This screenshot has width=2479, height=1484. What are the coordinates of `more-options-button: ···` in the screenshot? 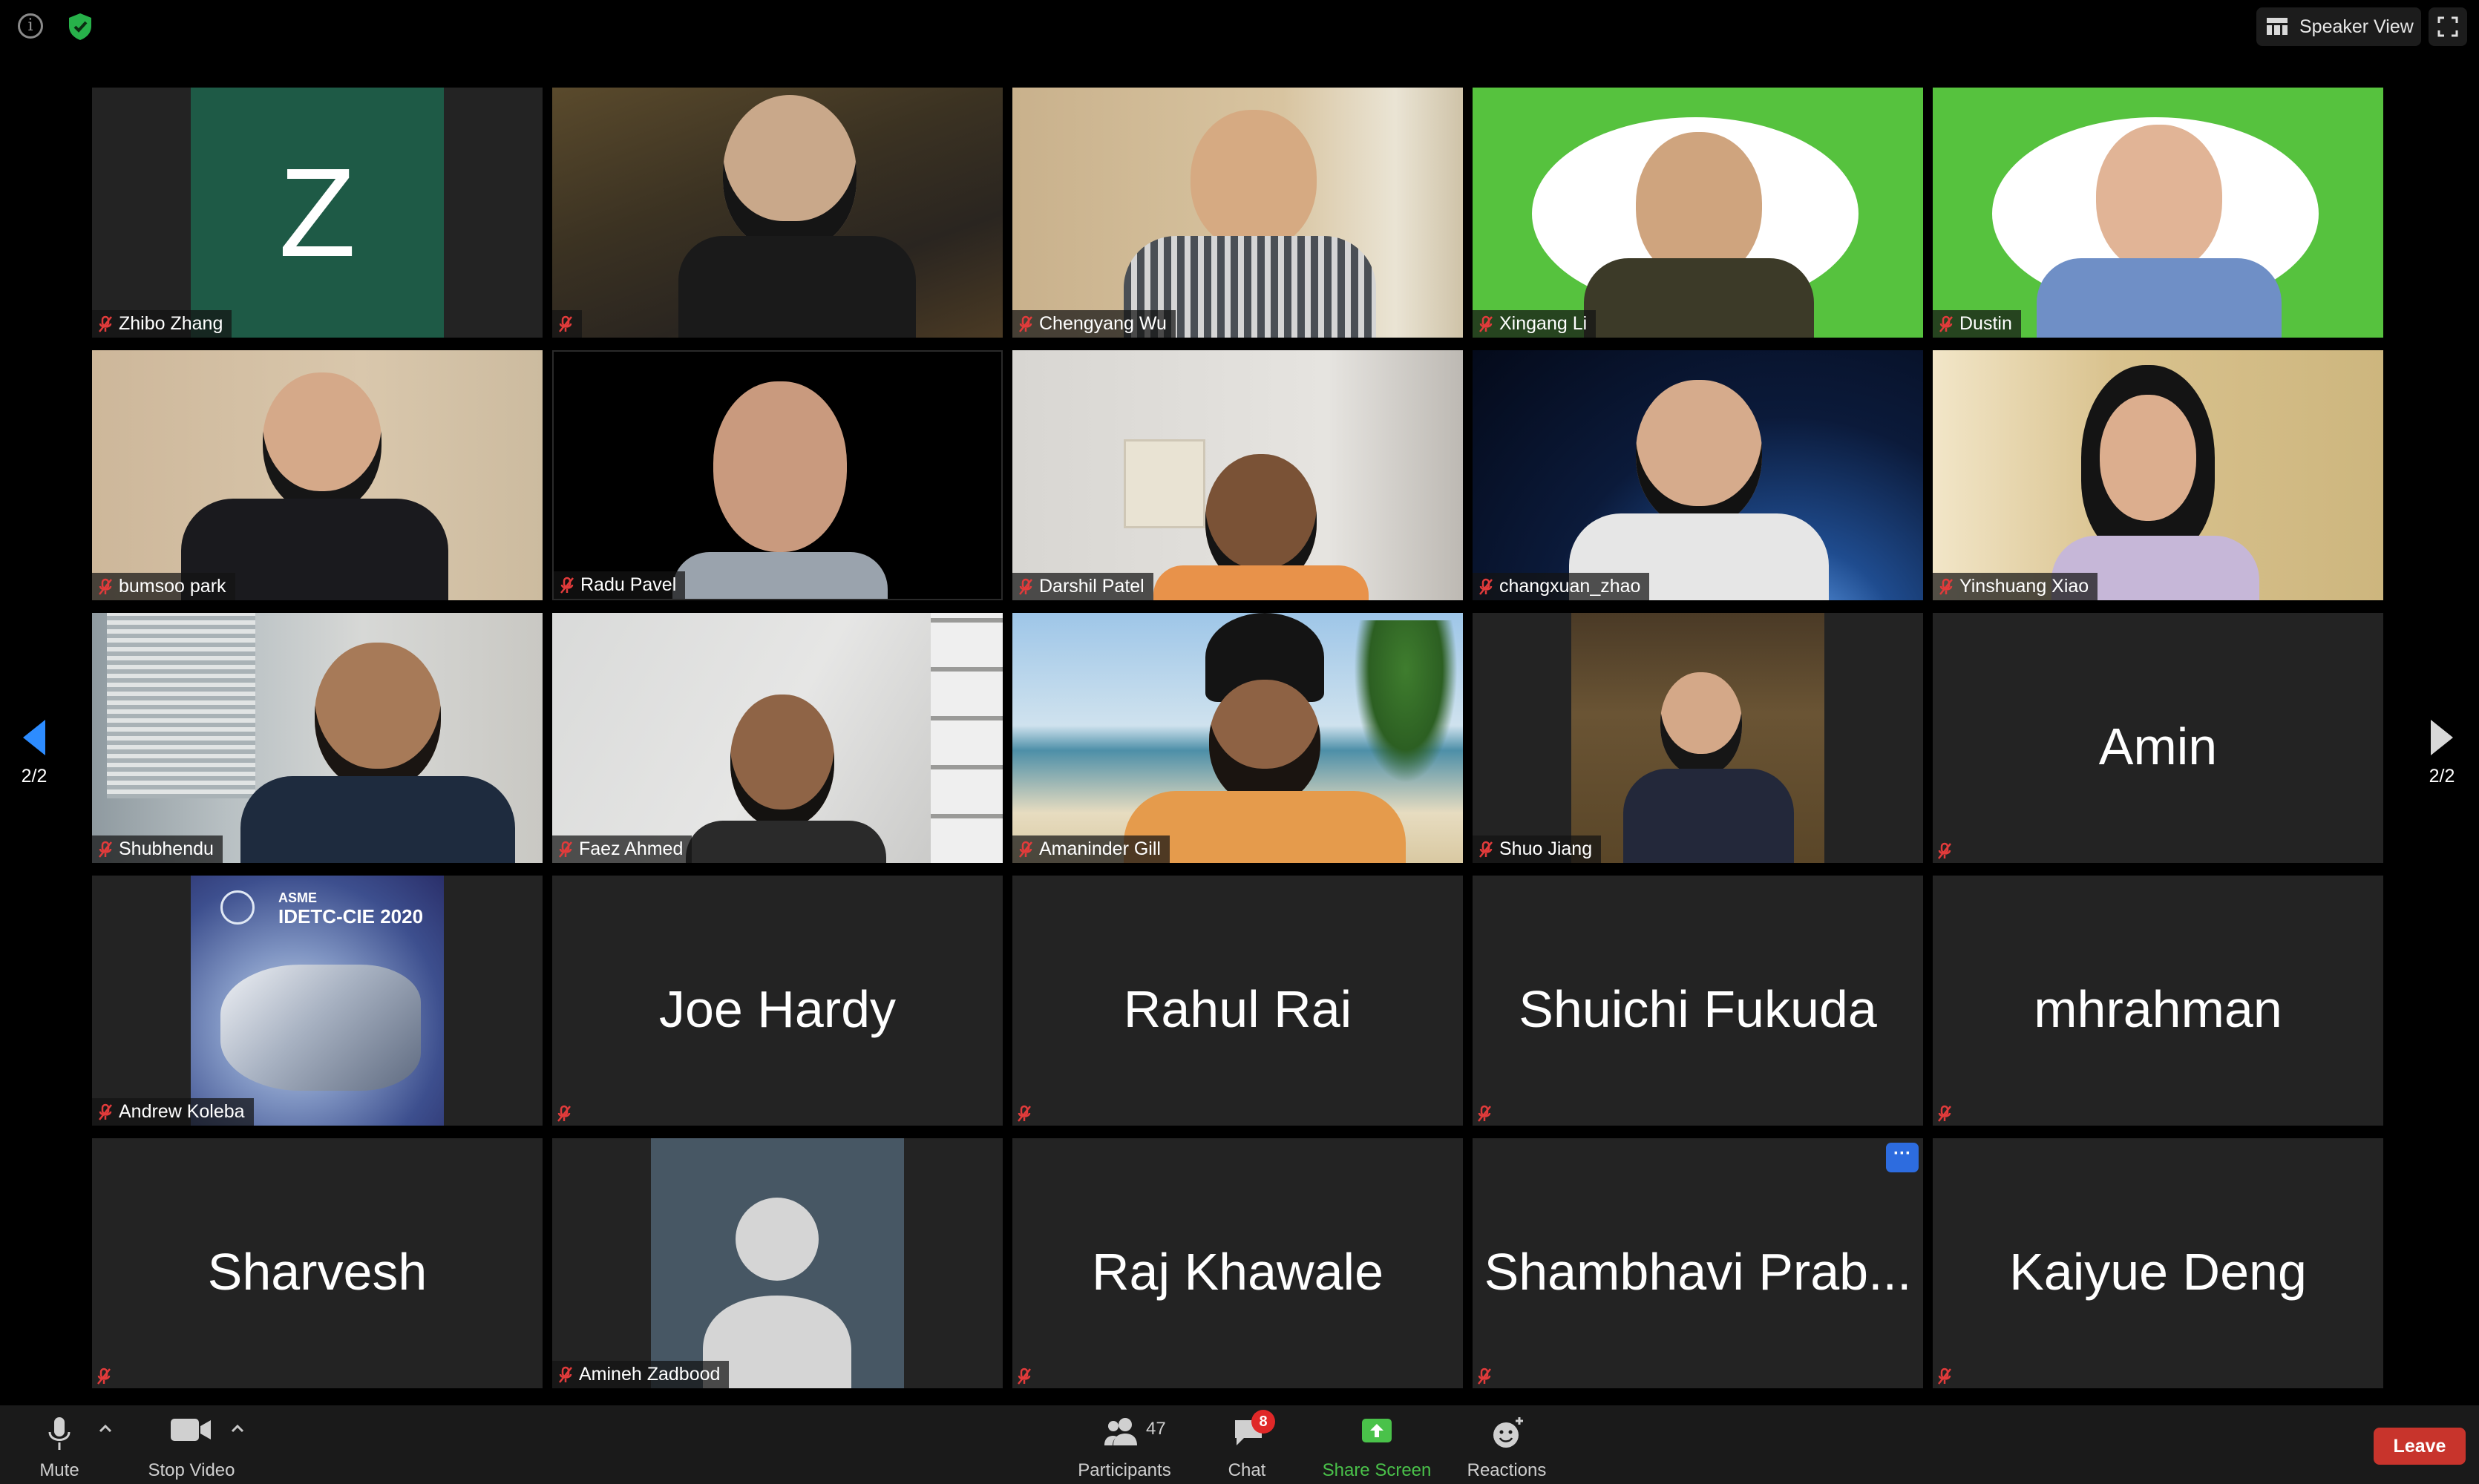 It's located at (1902, 1157).